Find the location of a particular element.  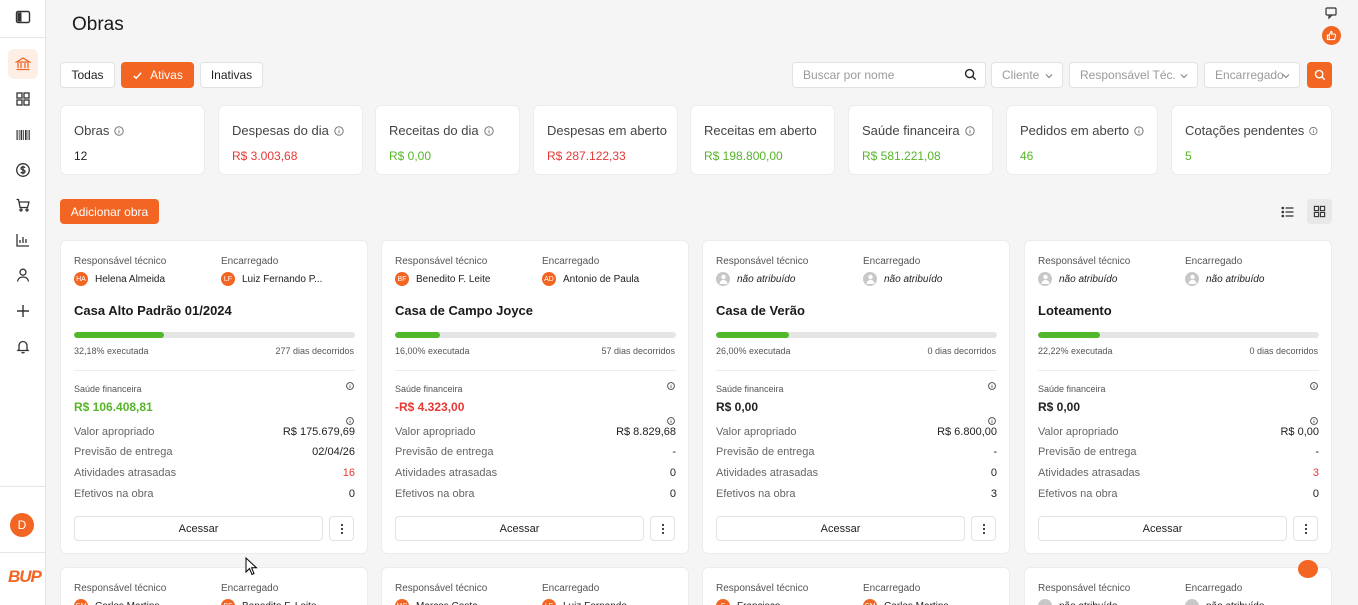

person-name: Benedito F. Leite is located at coordinates (279, 603).